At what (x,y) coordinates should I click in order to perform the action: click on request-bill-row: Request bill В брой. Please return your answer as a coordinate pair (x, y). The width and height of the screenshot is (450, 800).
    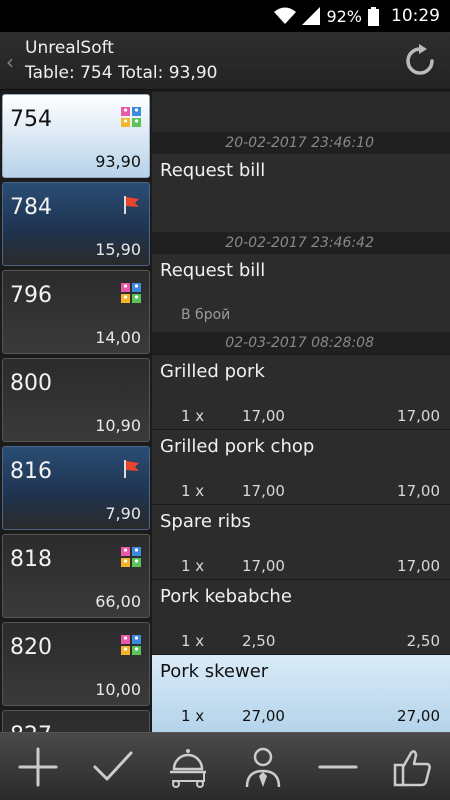
    Looking at the image, I should click on (301, 293).